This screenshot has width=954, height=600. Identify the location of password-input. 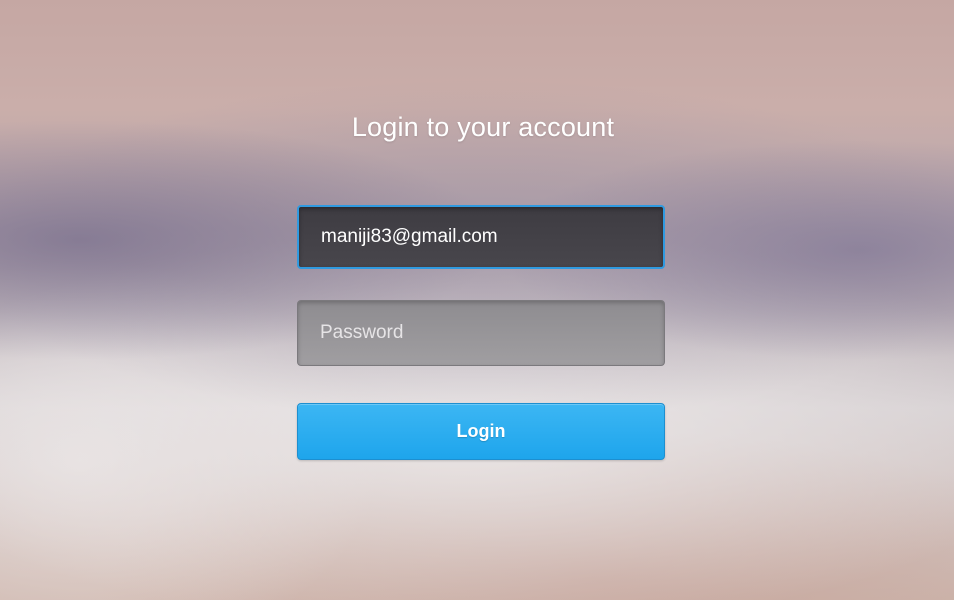
(481, 333).